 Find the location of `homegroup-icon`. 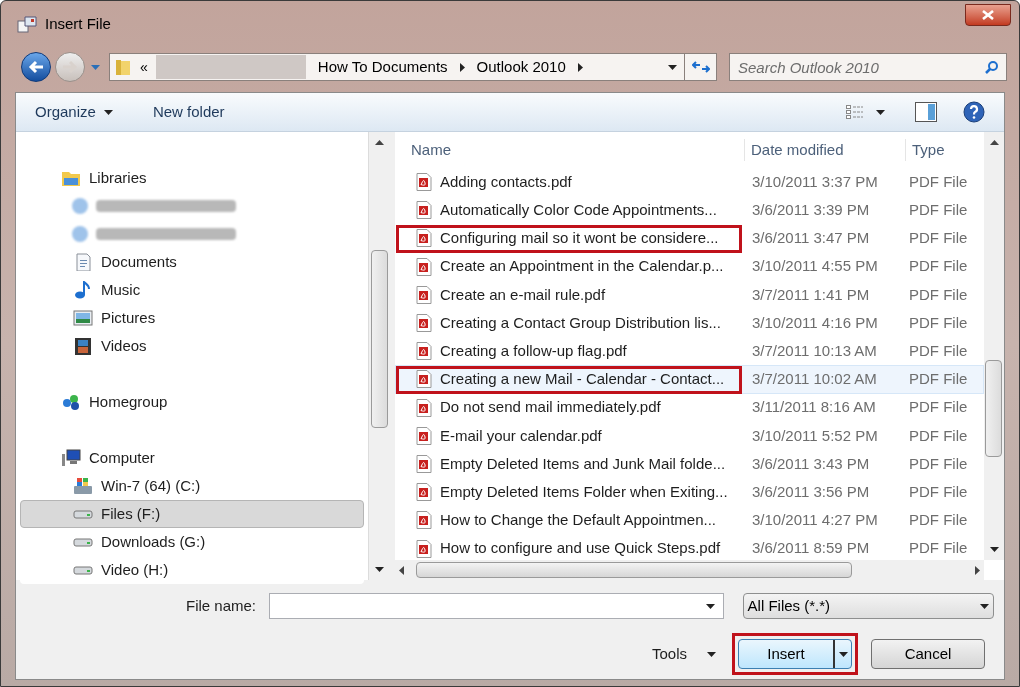

homegroup-icon is located at coordinates (71, 402).